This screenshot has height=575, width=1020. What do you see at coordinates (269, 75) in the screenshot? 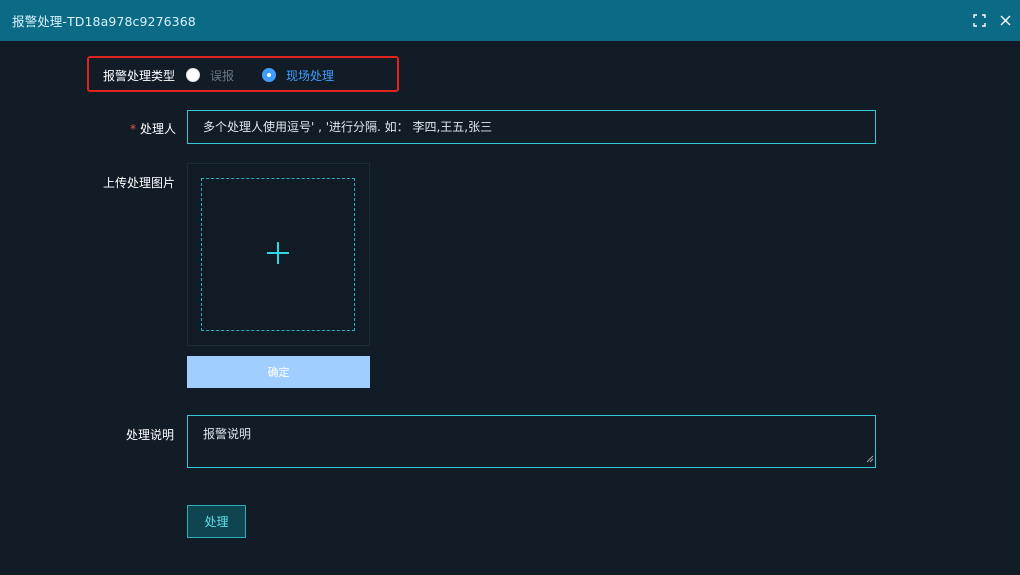
I see `radio-onsite-handling-dot` at bounding box center [269, 75].